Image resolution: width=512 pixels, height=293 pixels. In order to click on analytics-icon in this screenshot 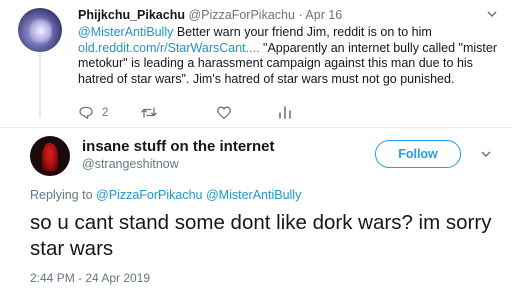, I will do `click(285, 112)`.